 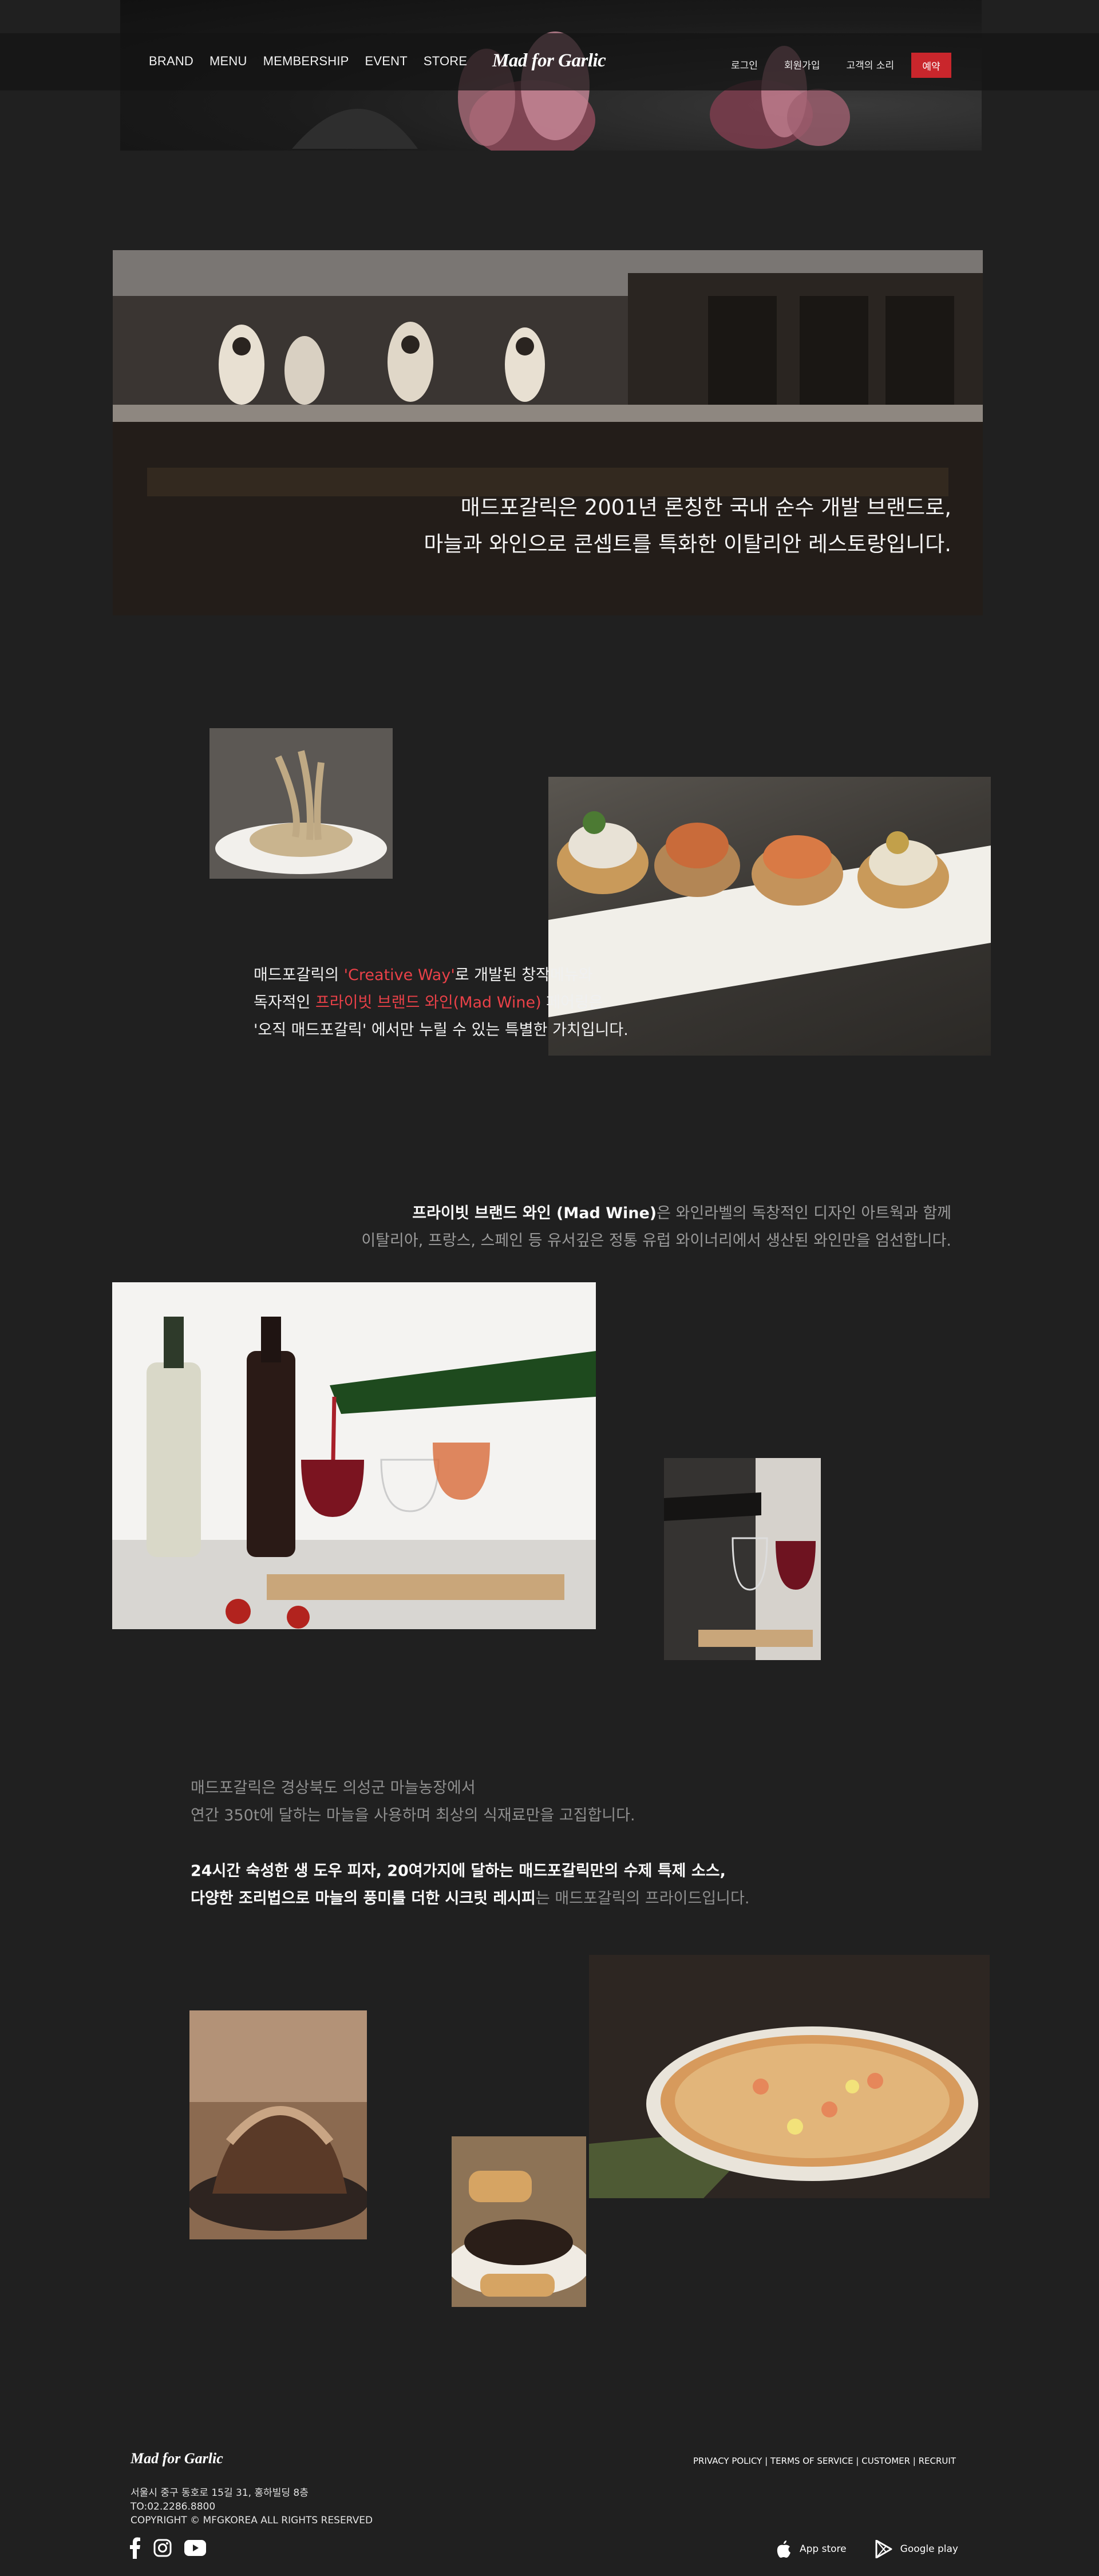 What do you see at coordinates (931, 65) in the screenshot?
I see `reserve-button: 예약` at bounding box center [931, 65].